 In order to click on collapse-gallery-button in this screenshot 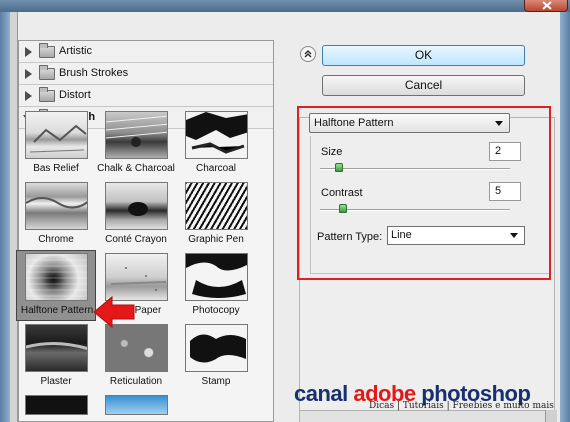, I will do `click(308, 54)`.